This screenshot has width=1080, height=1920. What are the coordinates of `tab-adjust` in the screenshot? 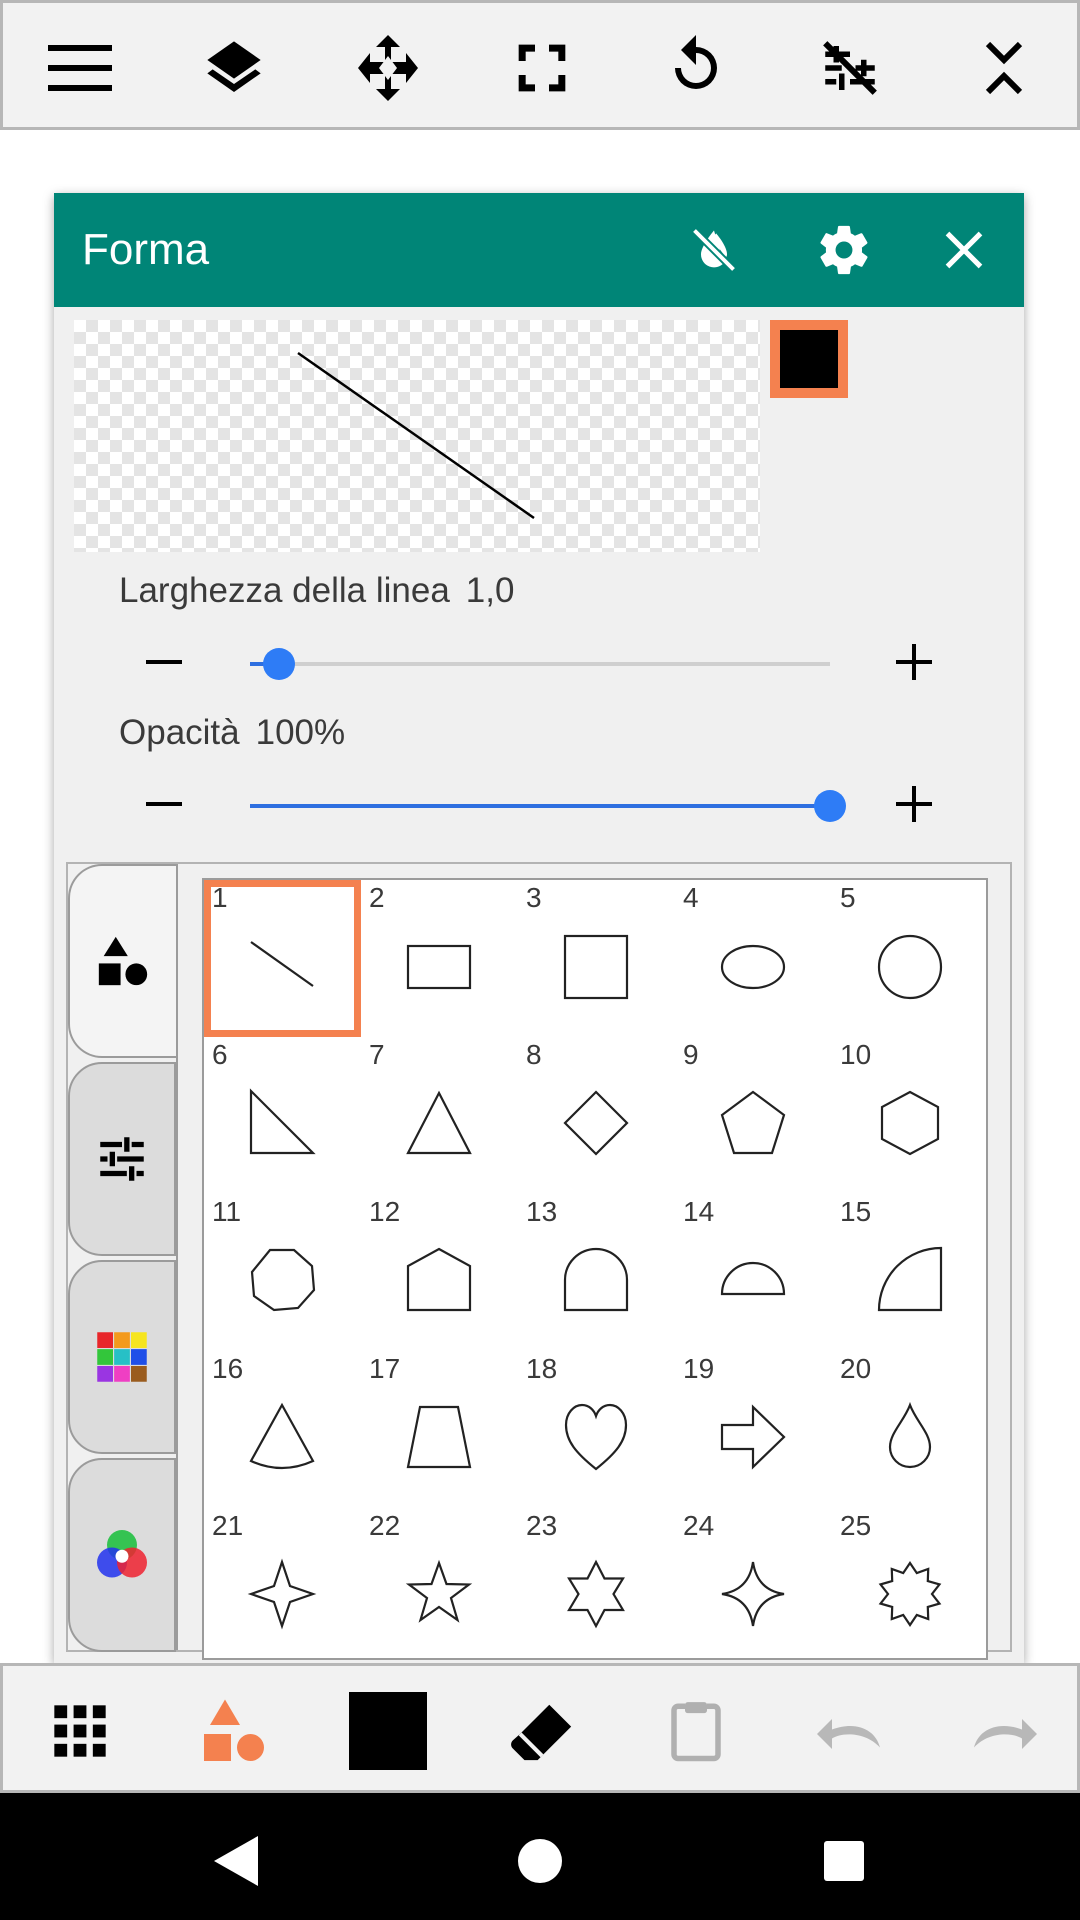 It's located at (122, 1159).